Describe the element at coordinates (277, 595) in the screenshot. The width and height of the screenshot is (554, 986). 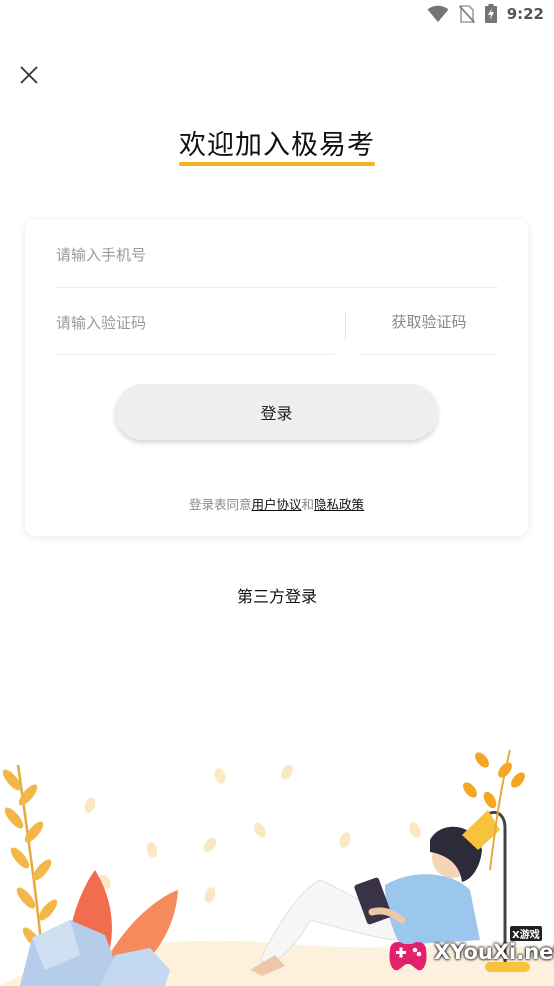
I see `third-party-login: 第三方登录` at that location.